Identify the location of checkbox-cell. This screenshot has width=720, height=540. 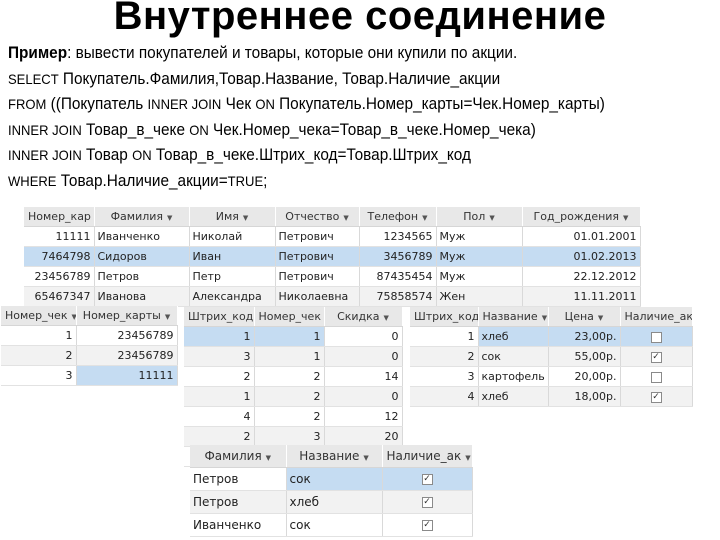
(656, 376).